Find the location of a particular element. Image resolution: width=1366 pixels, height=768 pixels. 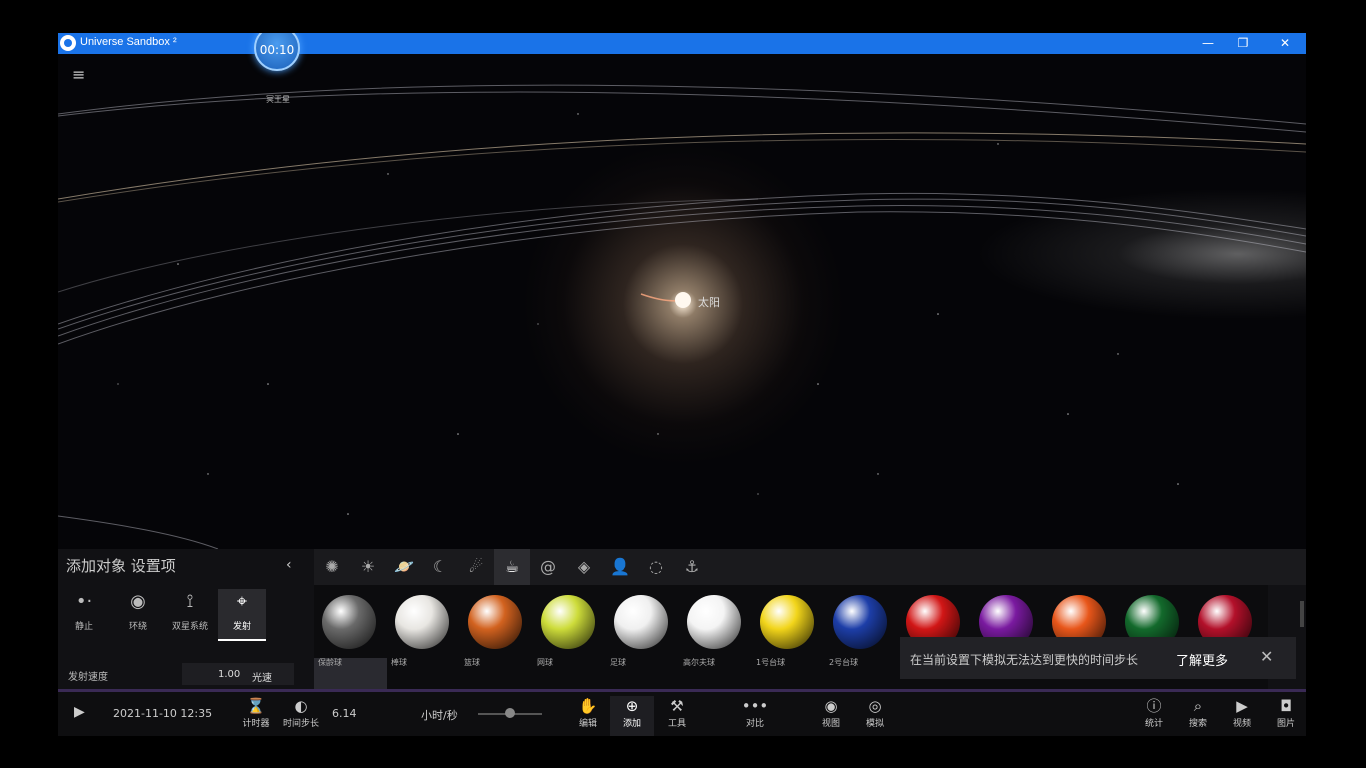

tool-button: ⊕ 添加 is located at coordinates (632, 716).